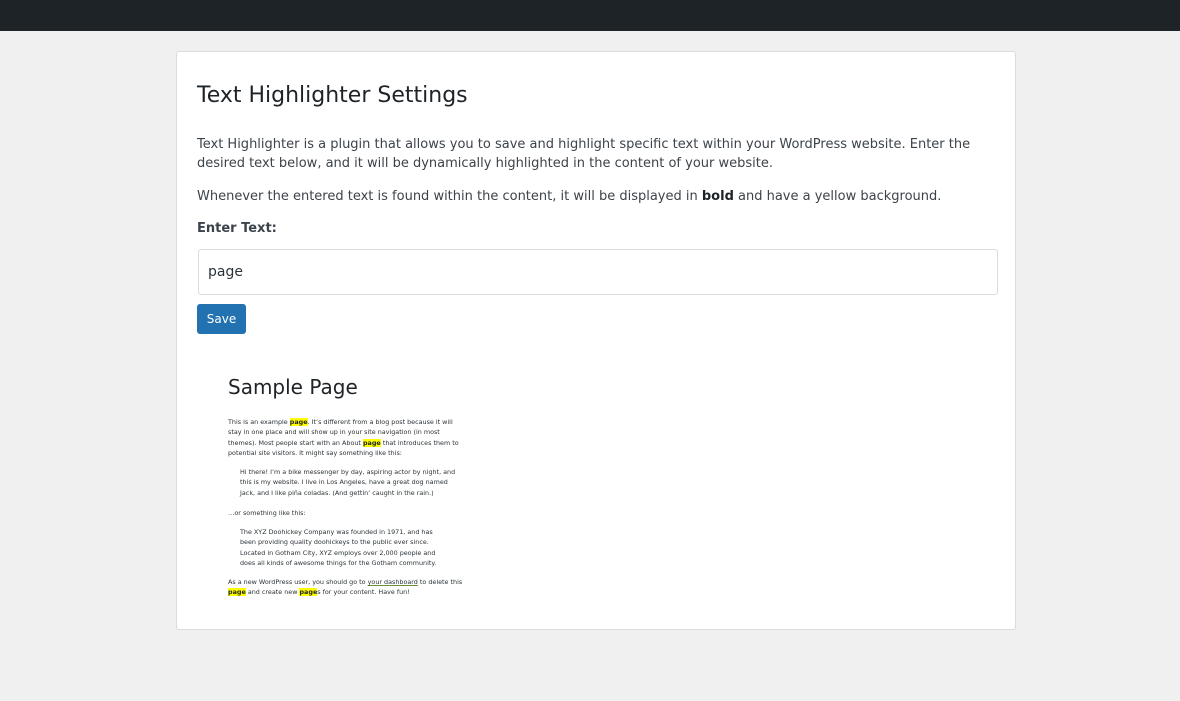  What do you see at coordinates (221, 319) in the screenshot?
I see `save-button: Save` at bounding box center [221, 319].